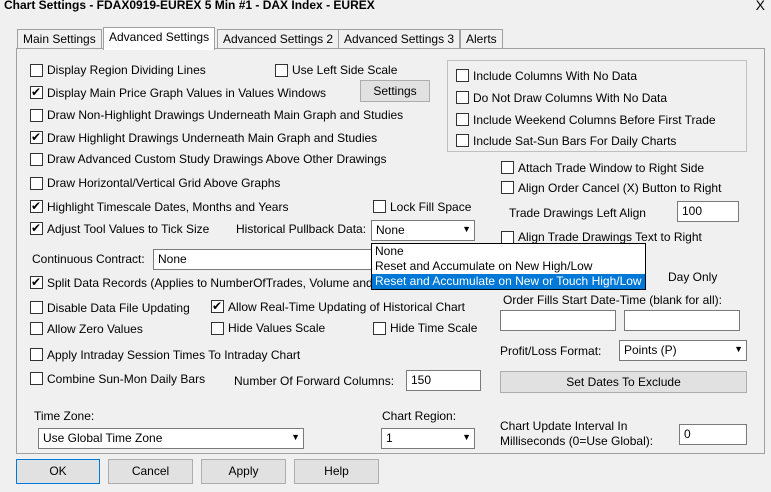 The height and width of the screenshot is (492, 771). I want to click on include-sat-sun-bars-label: Include Sat-Sun Bars For Daily Charts, so click(575, 141).